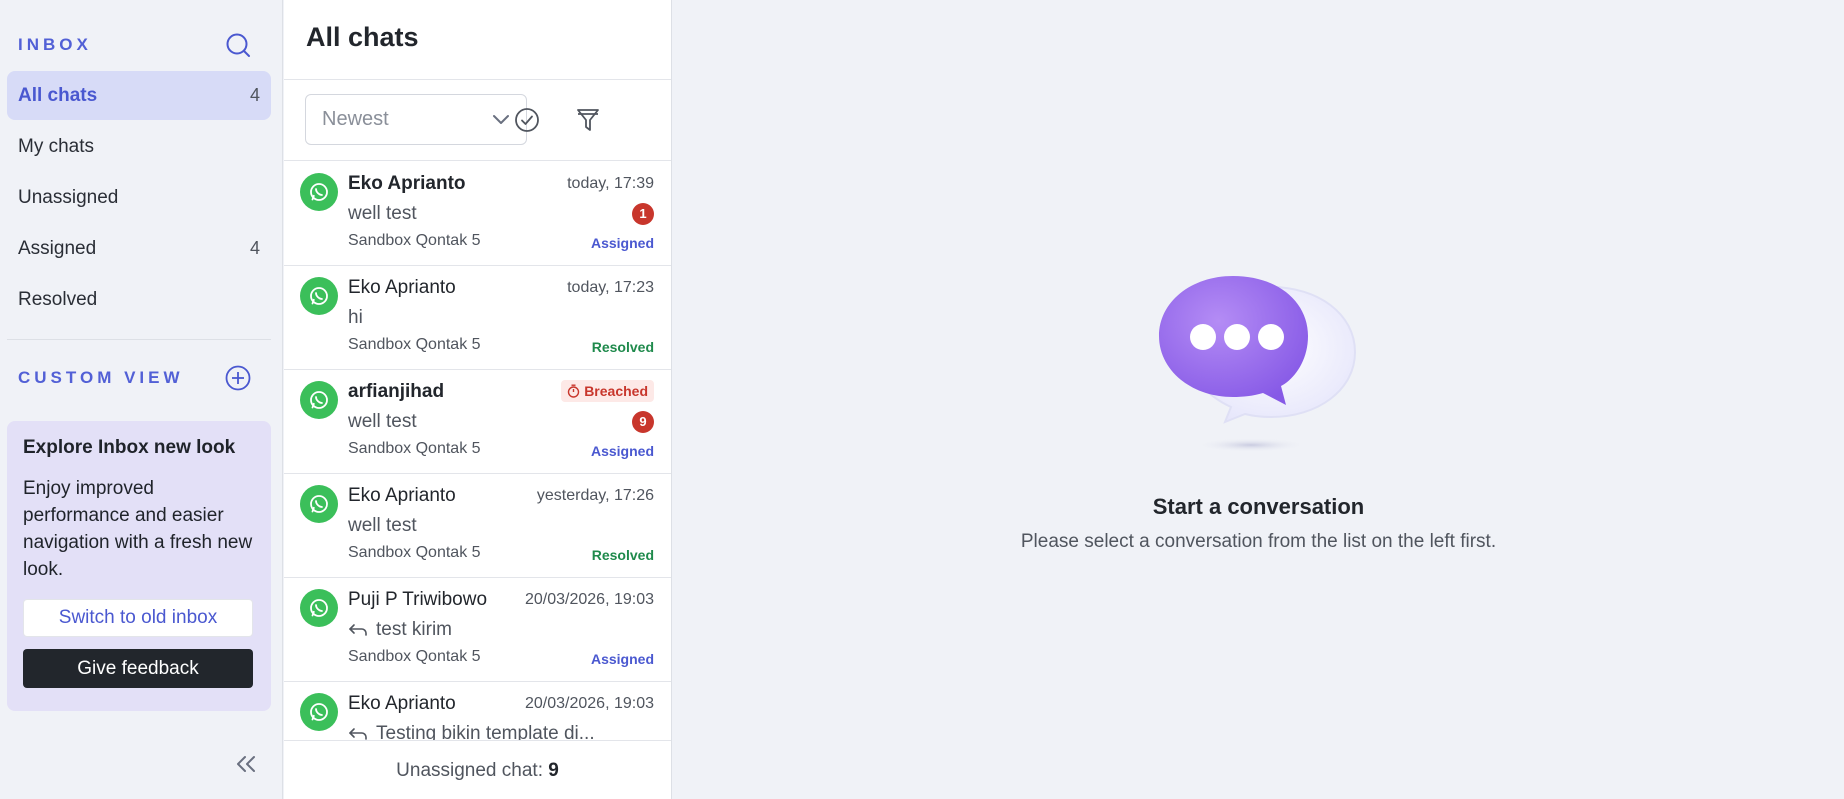 This screenshot has width=1844, height=799. What do you see at coordinates (573, 391) in the screenshot?
I see `timer-icon` at bounding box center [573, 391].